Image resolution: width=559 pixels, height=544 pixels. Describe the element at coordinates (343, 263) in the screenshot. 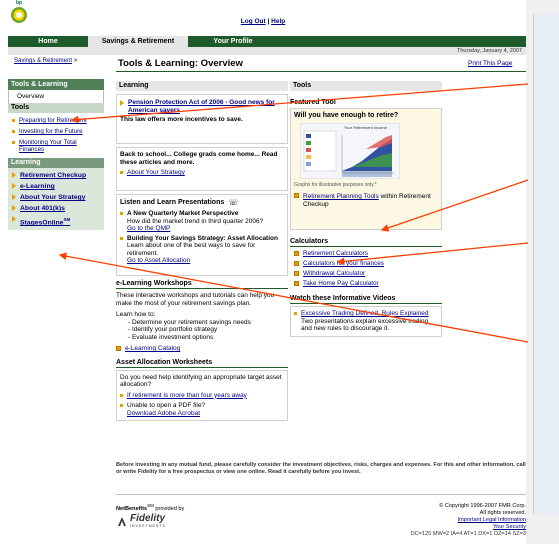

I see `calculator-link: Calculators for your finances` at that location.